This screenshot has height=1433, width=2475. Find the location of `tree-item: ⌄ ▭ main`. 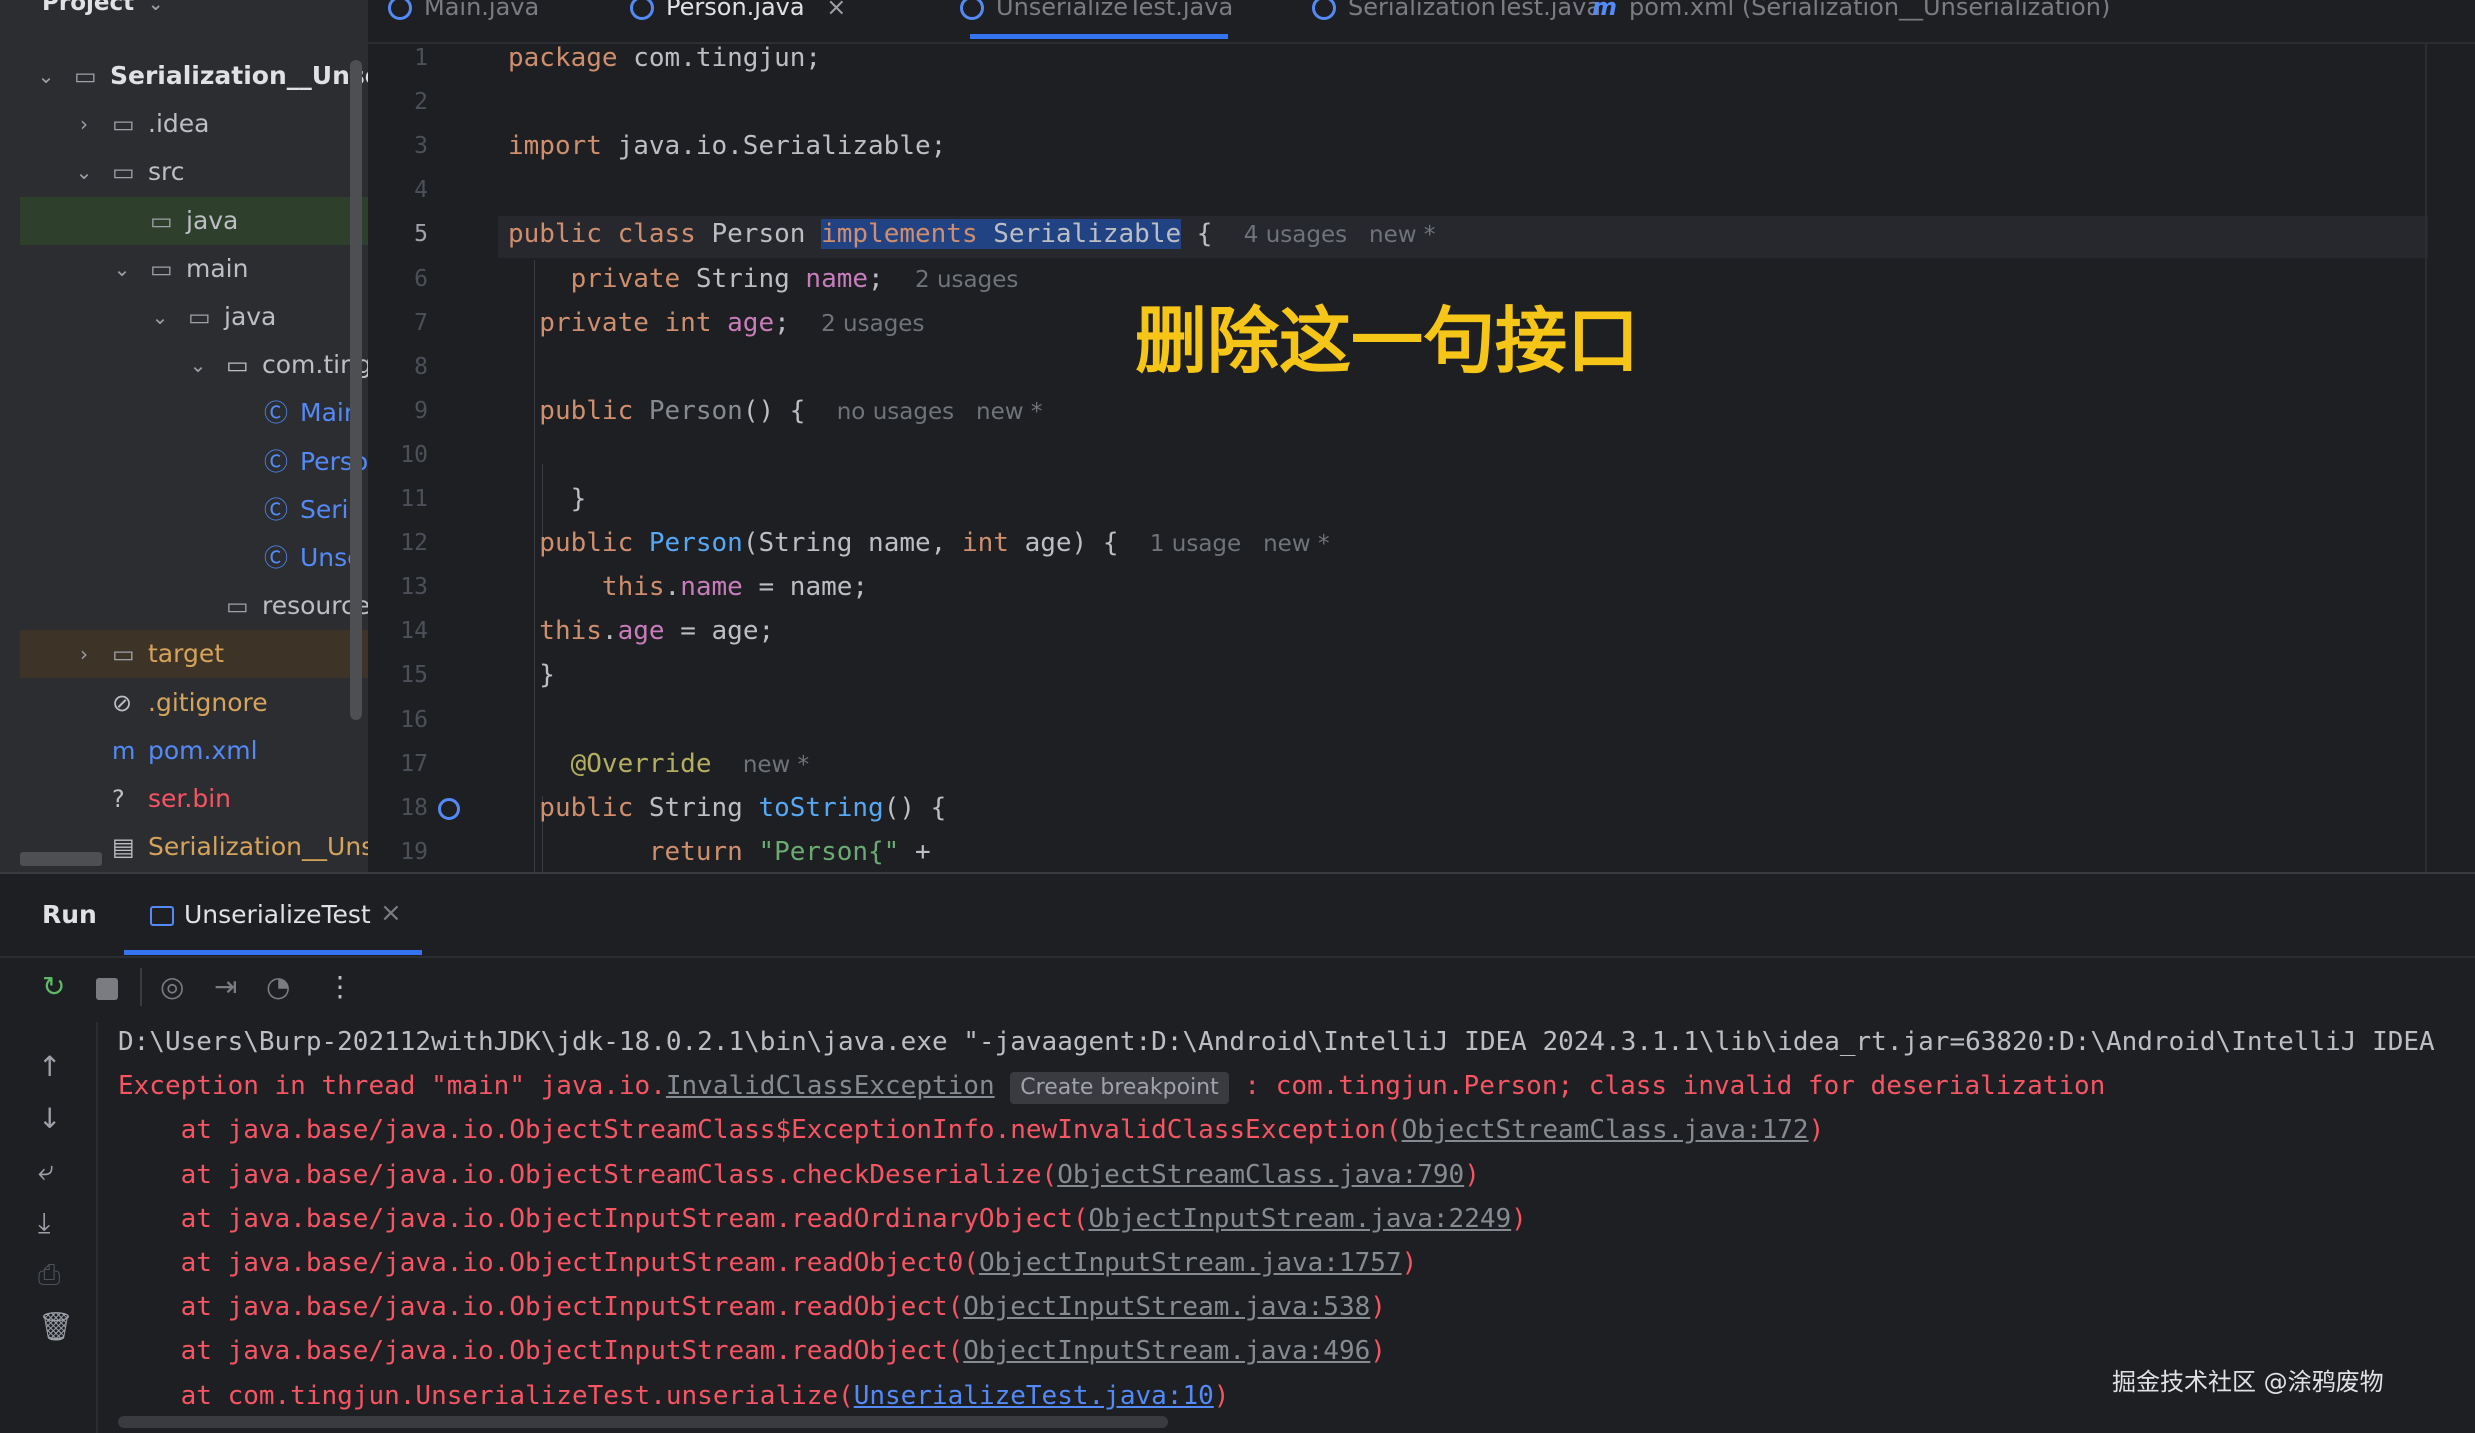

tree-item: ⌄ ▭ main is located at coordinates (194, 269).